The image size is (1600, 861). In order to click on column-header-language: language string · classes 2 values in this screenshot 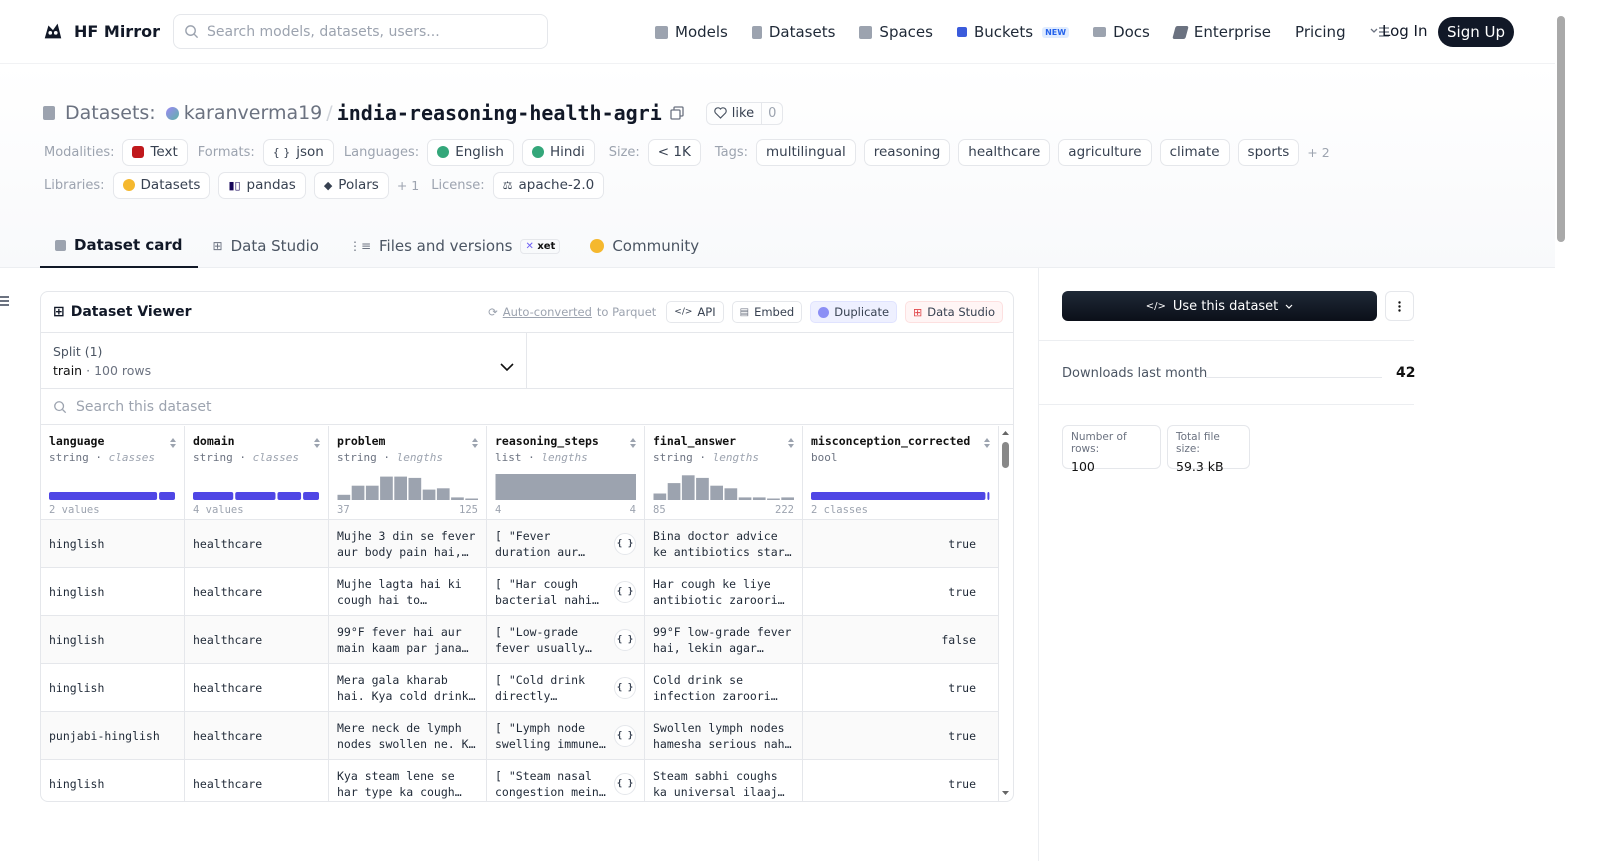, I will do `click(113, 472)`.